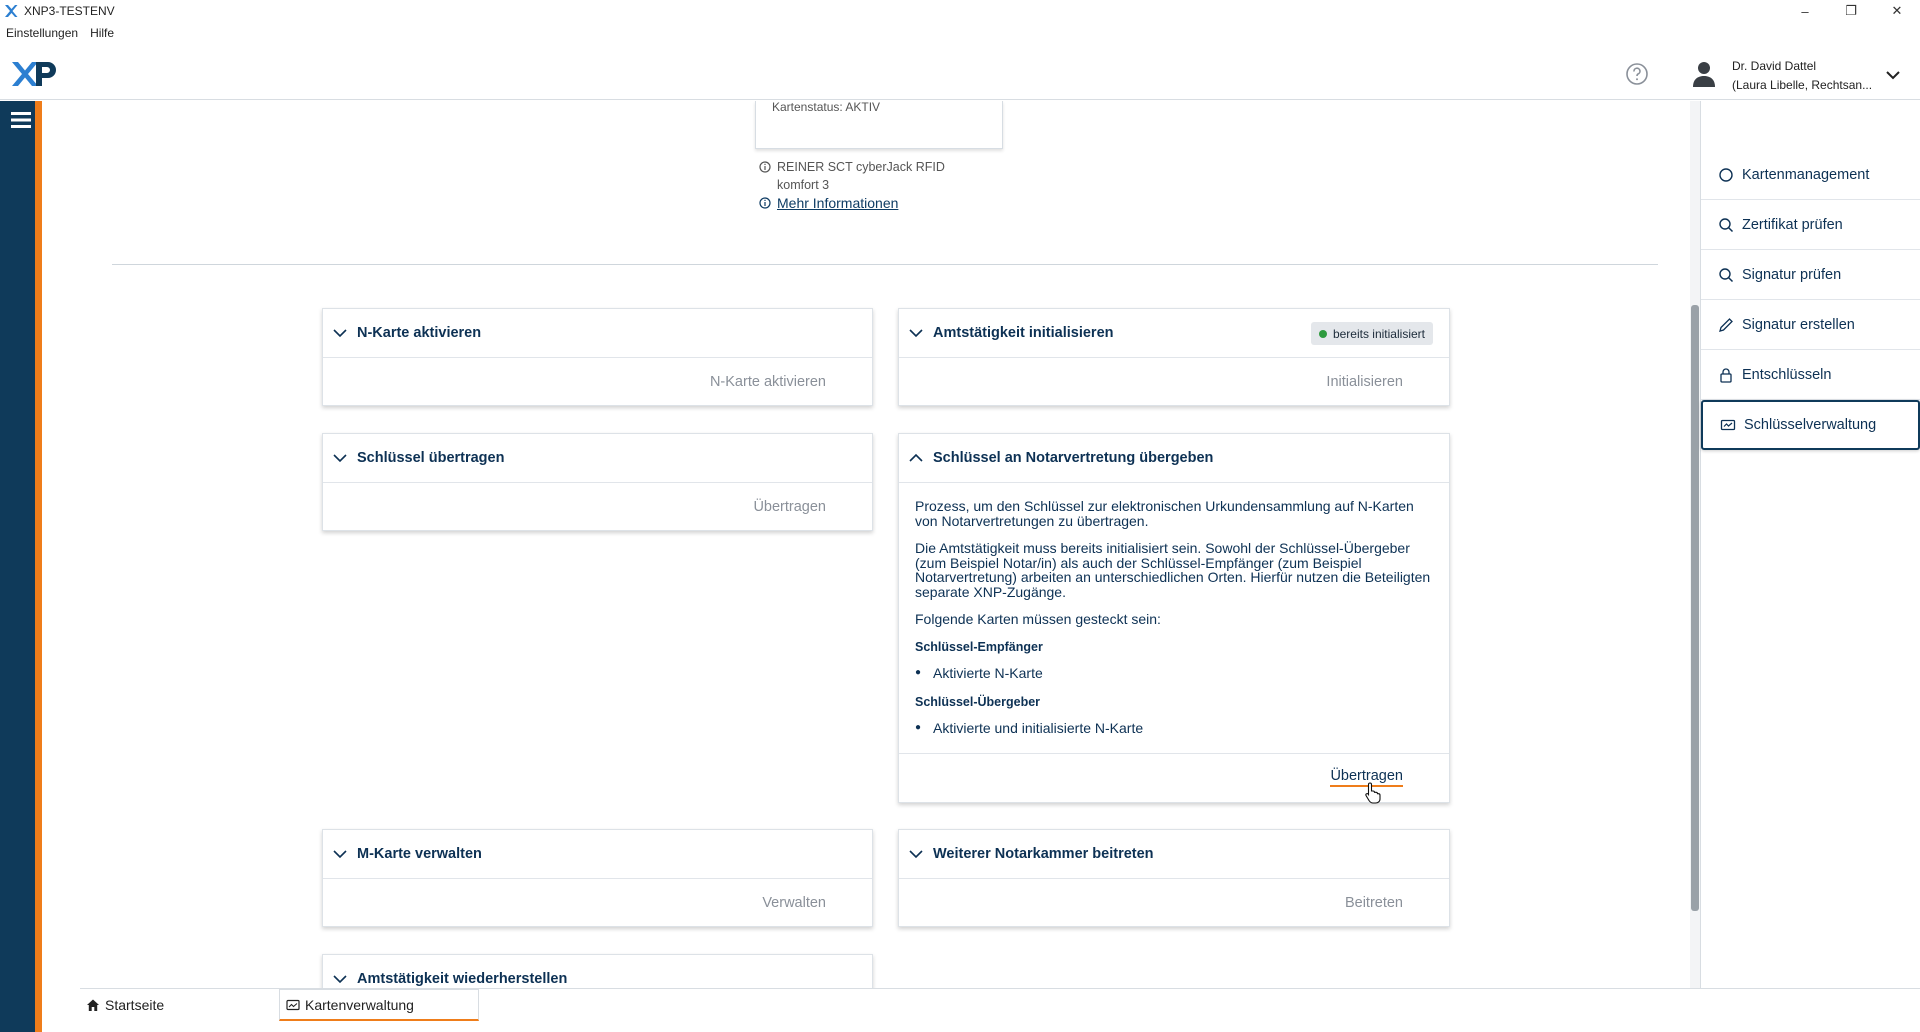 Image resolution: width=1920 pixels, height=1032 pixels. Describe the element at coordinates (988, 673) in the screenshot. I see `list-item-label: Aktivierte N-Karte` at that location.